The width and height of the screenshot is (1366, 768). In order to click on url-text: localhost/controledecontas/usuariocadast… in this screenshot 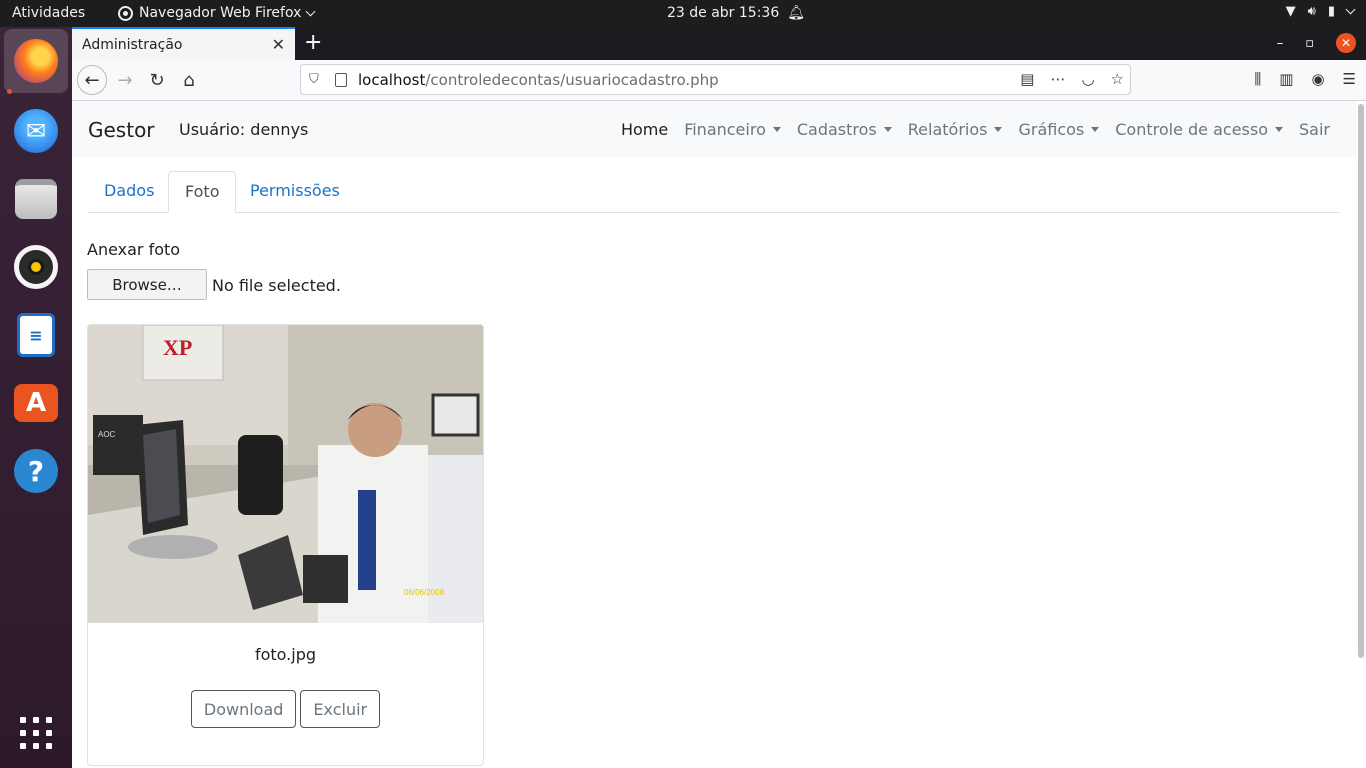, I will do `click(538, 80)`.